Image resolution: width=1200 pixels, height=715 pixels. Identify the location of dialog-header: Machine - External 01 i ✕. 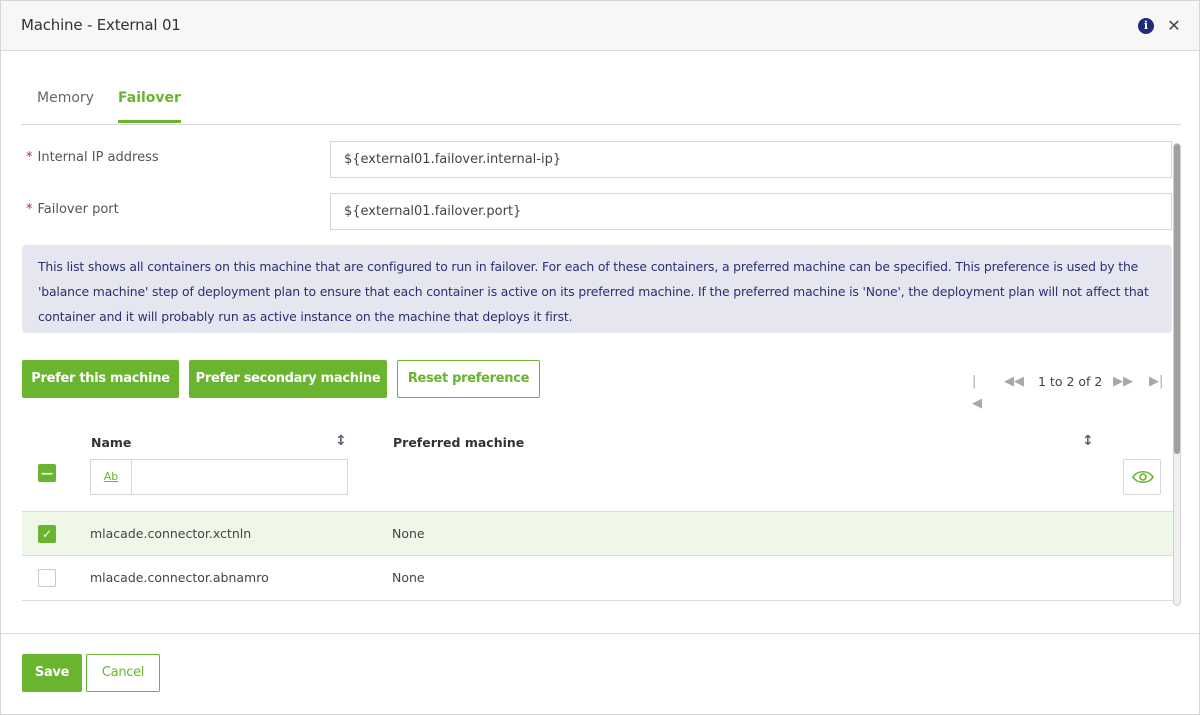
(600, 26).